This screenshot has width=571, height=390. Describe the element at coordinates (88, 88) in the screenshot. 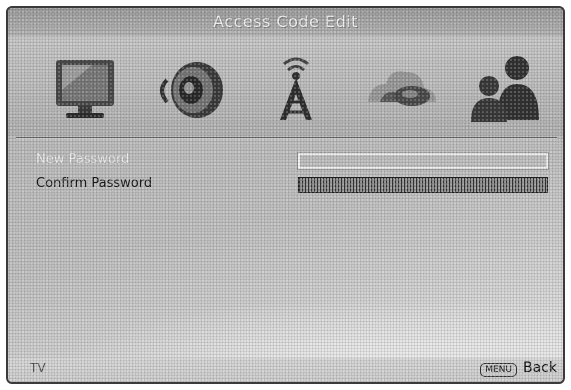

I see `tv-icon` at that location.